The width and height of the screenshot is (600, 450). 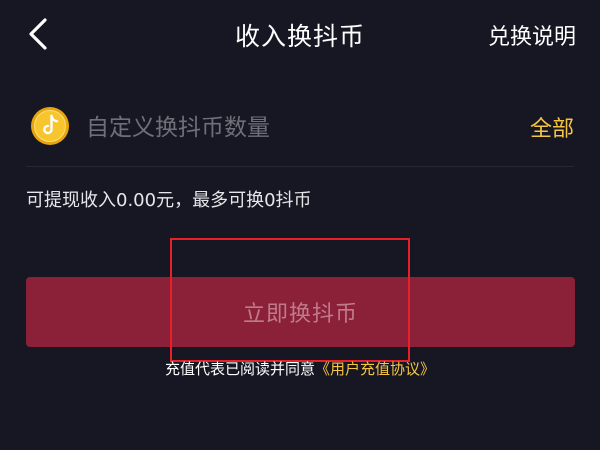 What do you see at coordinates (375, 369) in the screenshot?
I see `recharge-agreement-link: 《用户充值协议》` at bounding box center [375, 369].